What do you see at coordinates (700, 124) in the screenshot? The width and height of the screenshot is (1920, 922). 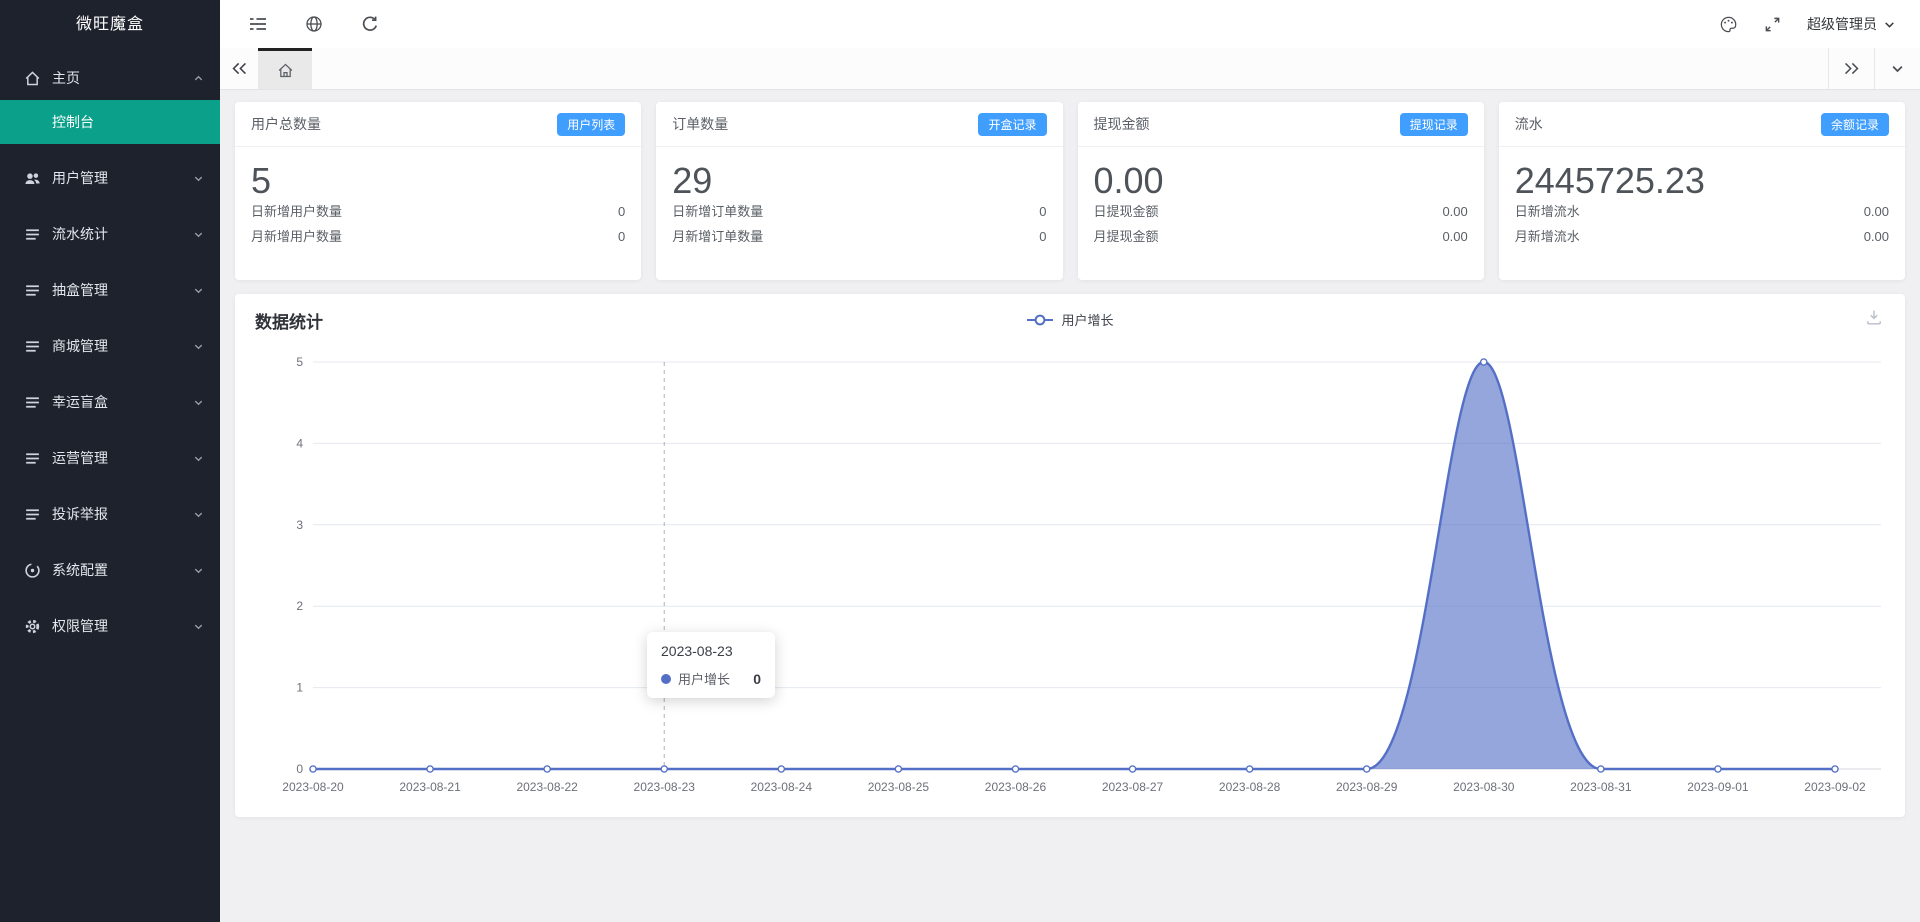 I see `card-title: 订单数量` at bounding box center [700, 124].